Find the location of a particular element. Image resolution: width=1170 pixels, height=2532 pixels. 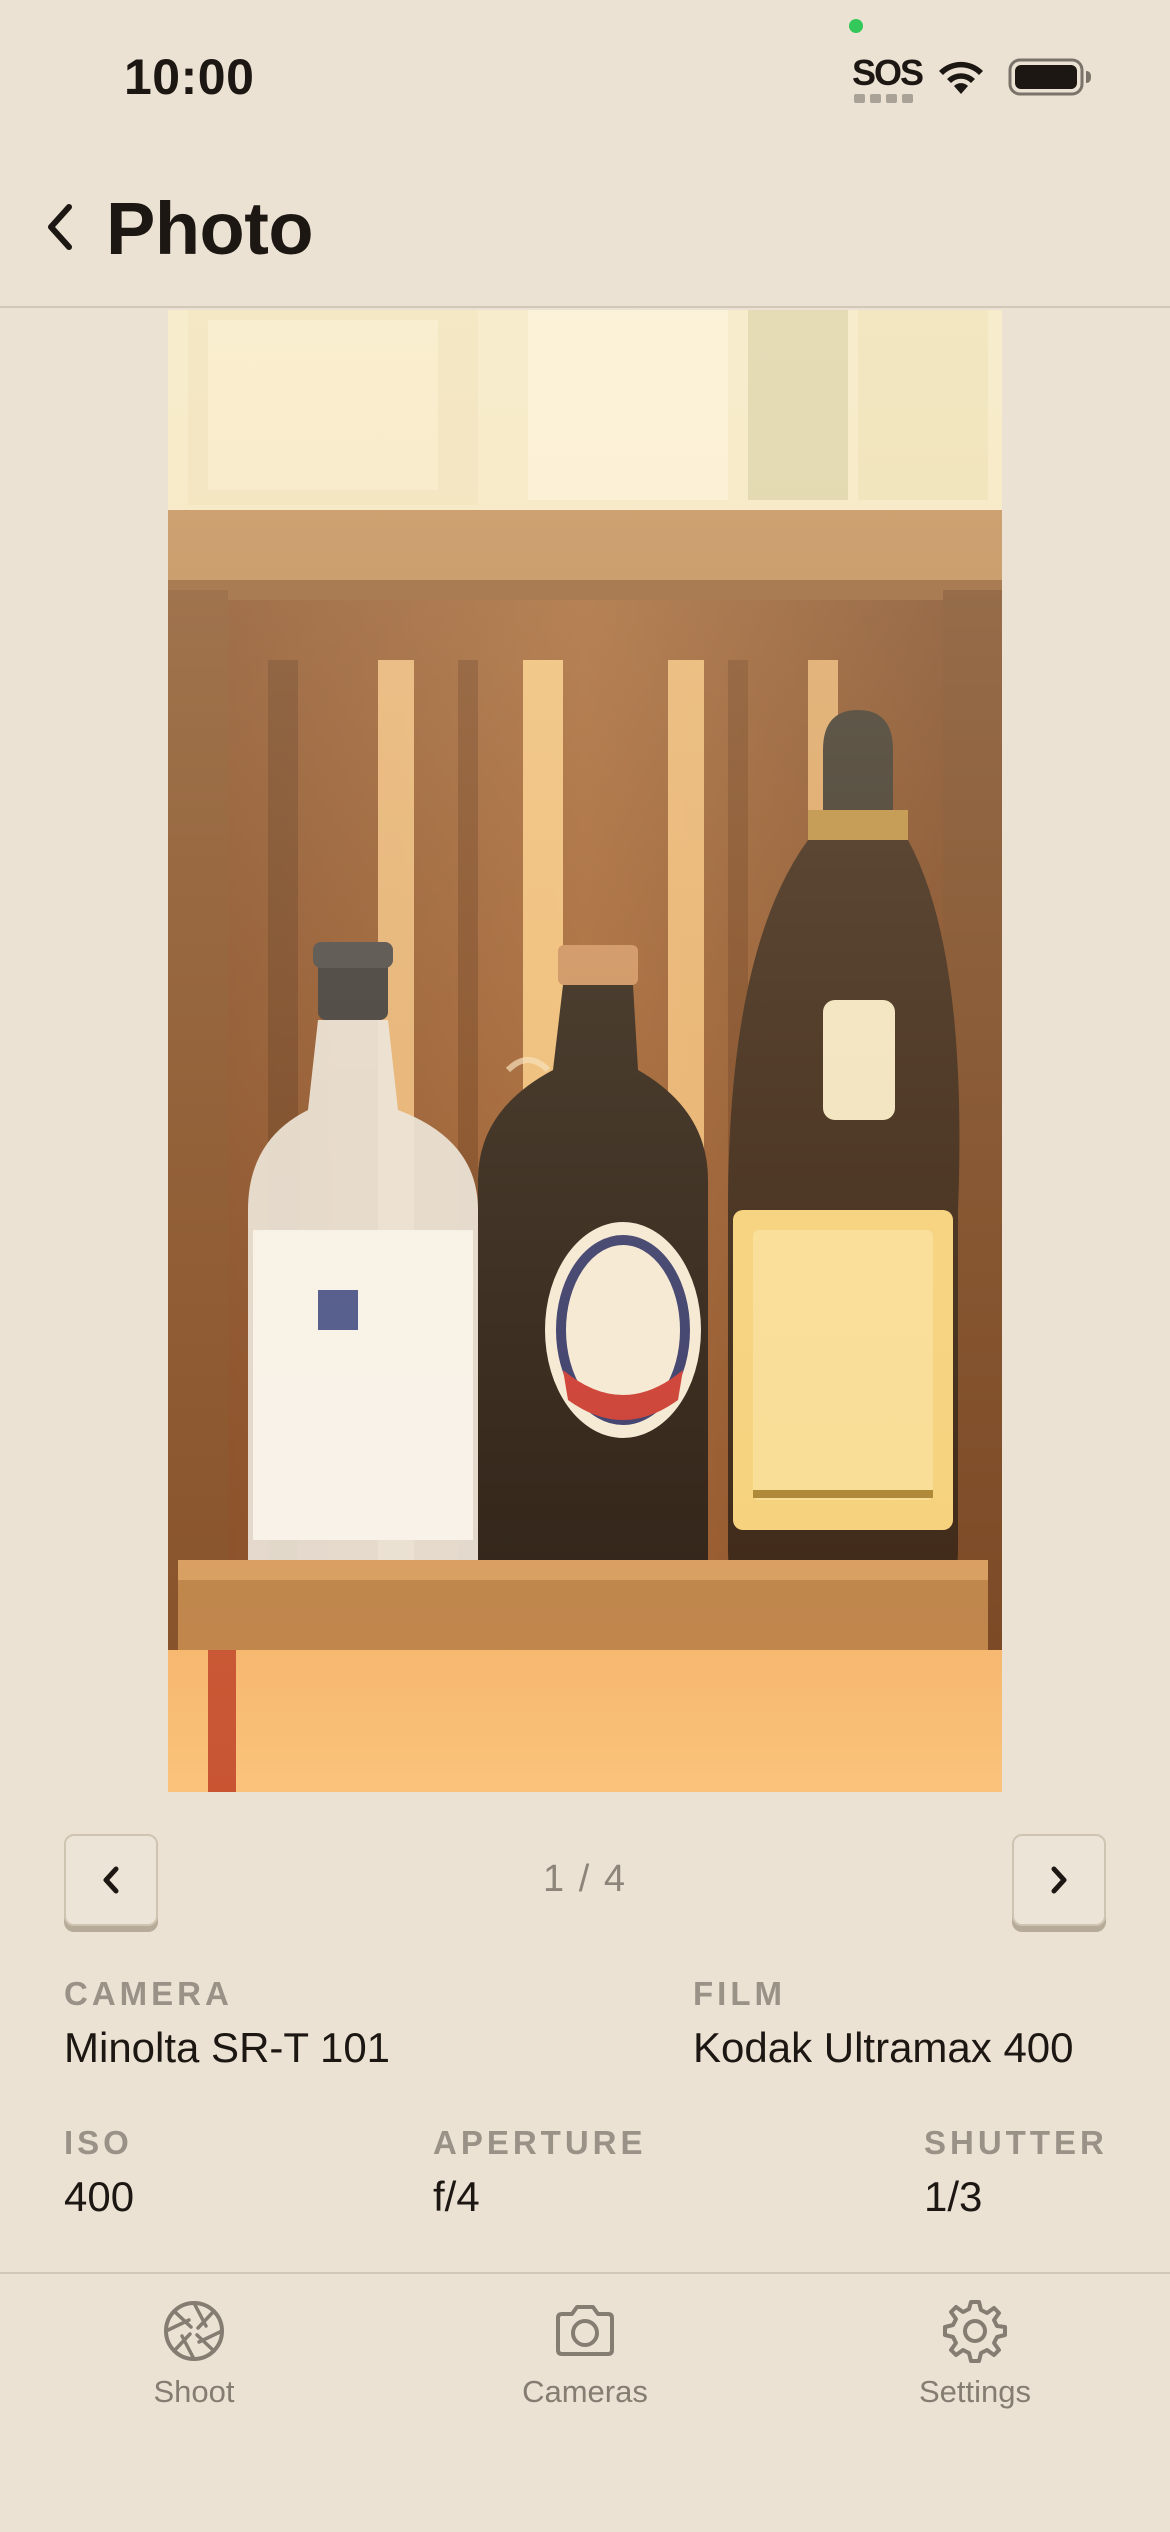

film-label: FILM is located at coordinates (739, 1993).